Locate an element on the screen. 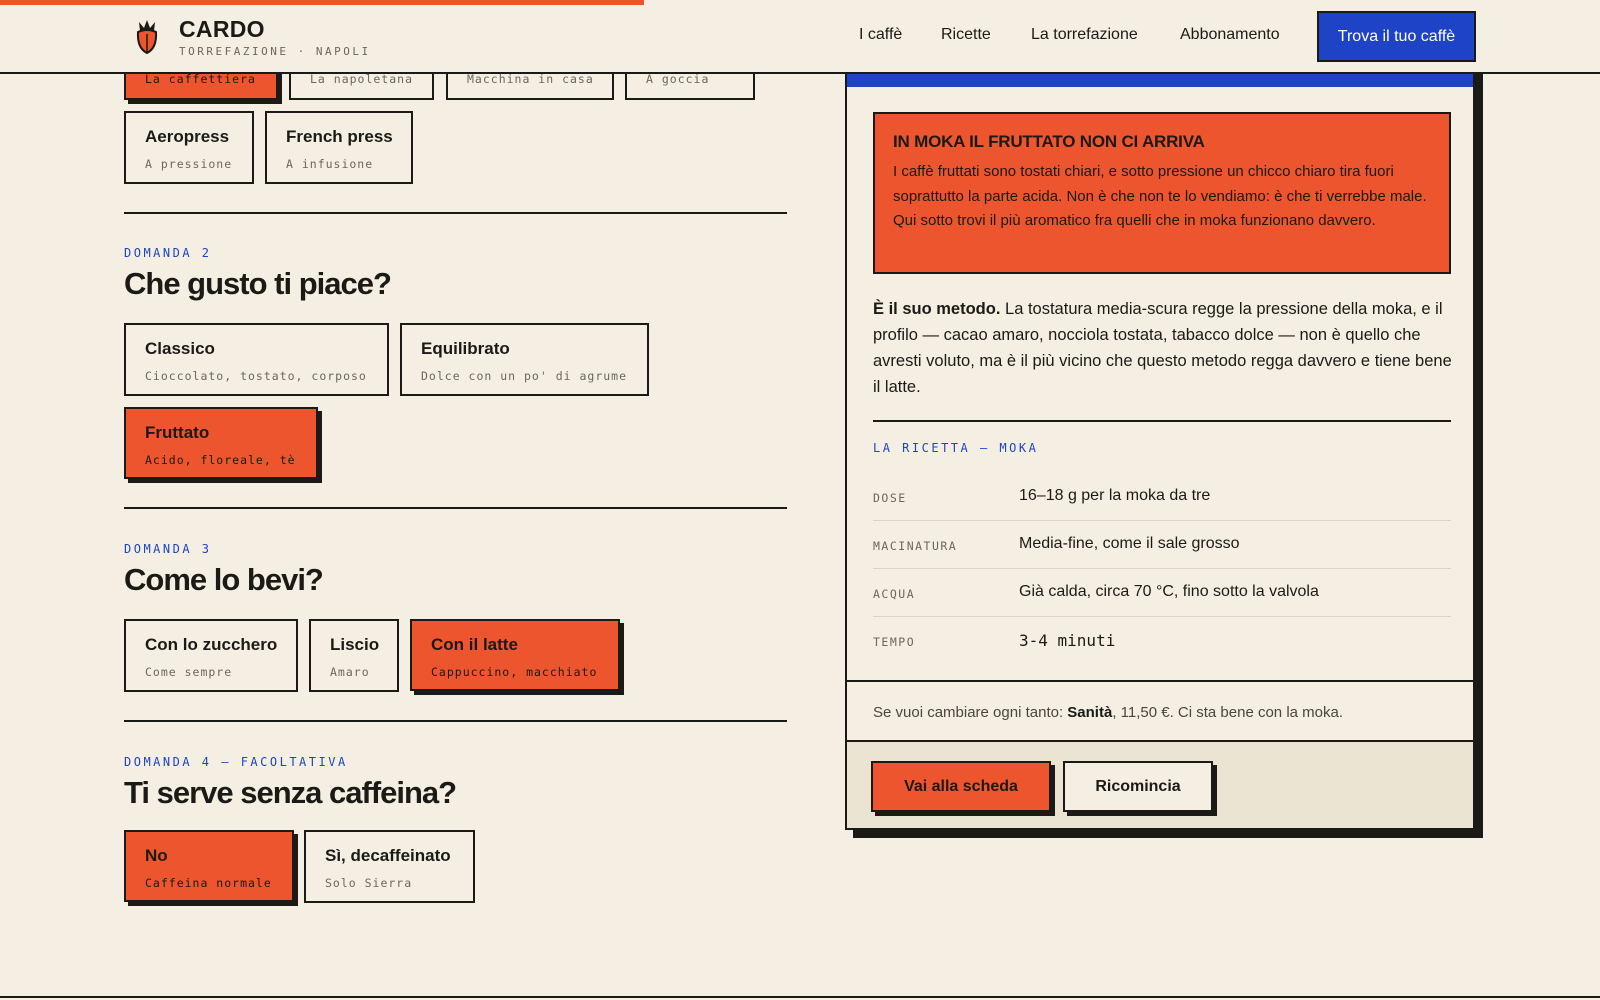  alternative-suffix: , 11,50 €. Ci sta bene con la moka. is located at coordinates (1228, 712).